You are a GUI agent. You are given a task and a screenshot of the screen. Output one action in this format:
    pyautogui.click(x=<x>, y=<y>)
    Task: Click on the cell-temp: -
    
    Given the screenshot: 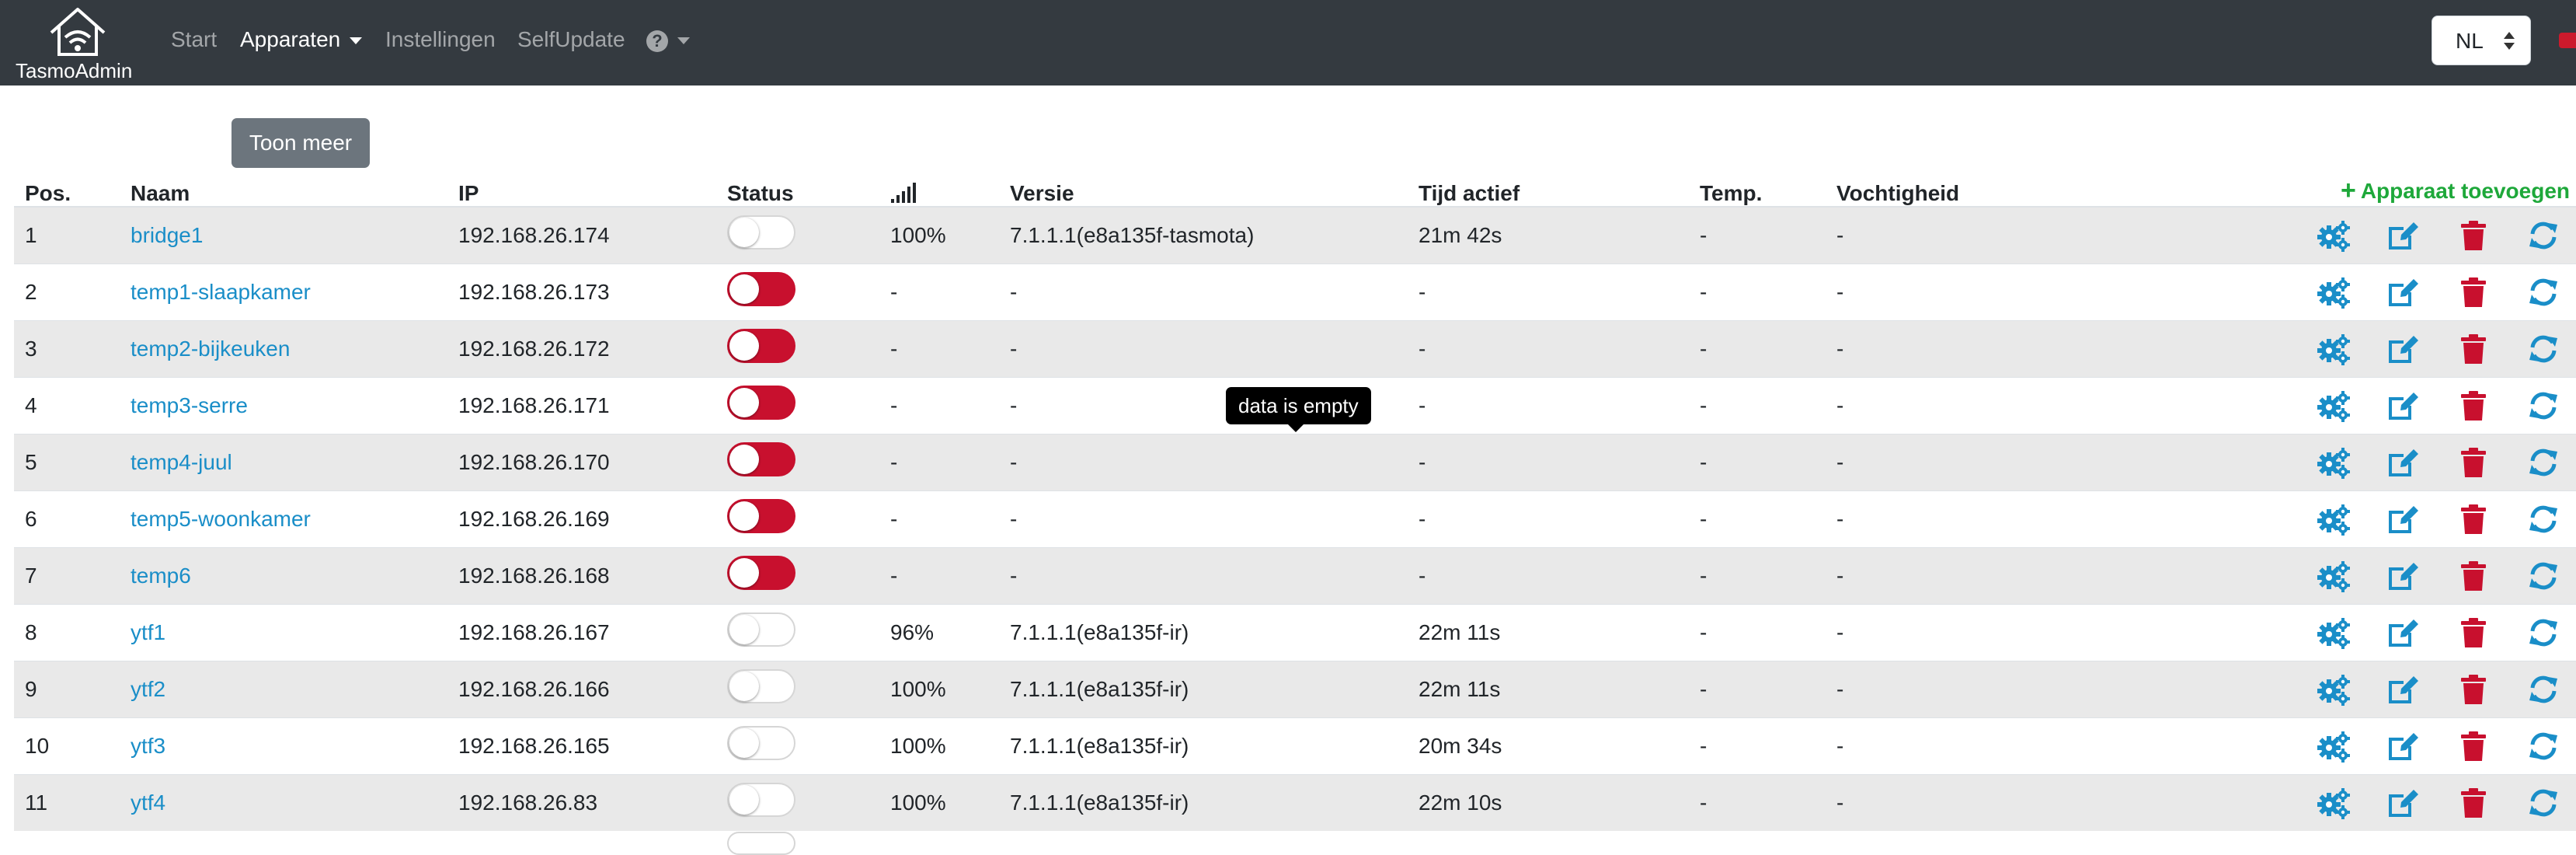 What is the action you would take?
    pyautogui.click(x=1757, y=292)
    